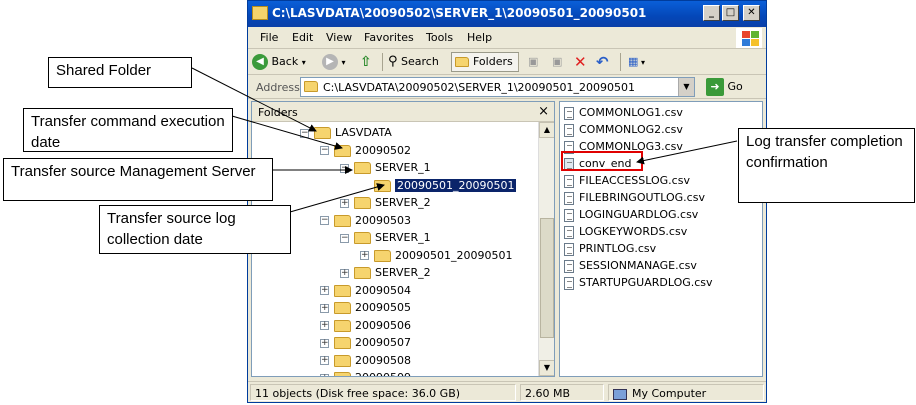 This screenshot has width=916, height=405. What do you see at coordinates (302, 37) in the screenshot?
I see `menu-edit: Edit` at bounding box center [302, 37].